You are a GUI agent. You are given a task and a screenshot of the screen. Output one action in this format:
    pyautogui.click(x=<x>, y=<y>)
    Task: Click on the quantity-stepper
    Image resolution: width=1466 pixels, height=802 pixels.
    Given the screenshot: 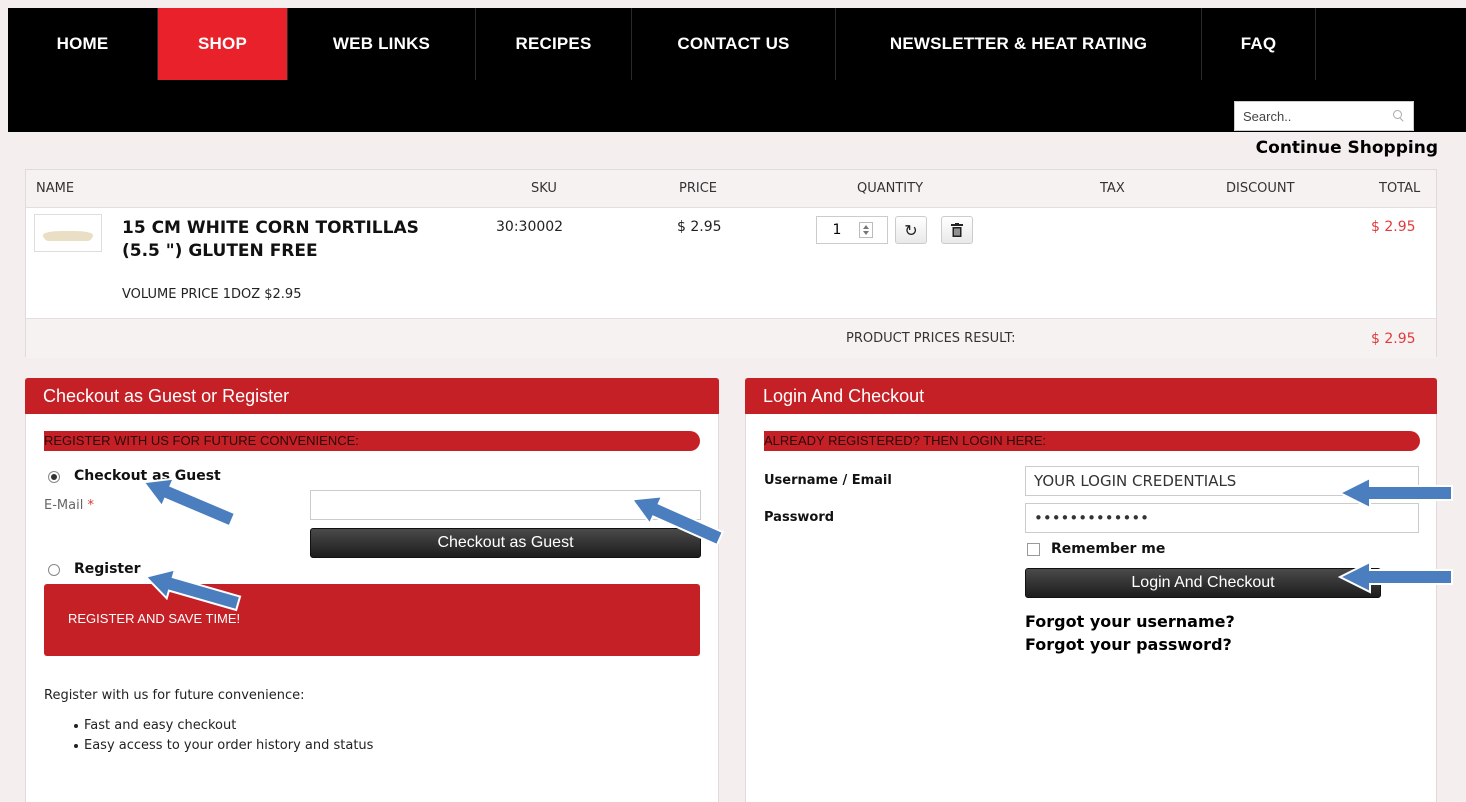 What is the action you would take?
    pyautogui.click(x=852, y=230)
    